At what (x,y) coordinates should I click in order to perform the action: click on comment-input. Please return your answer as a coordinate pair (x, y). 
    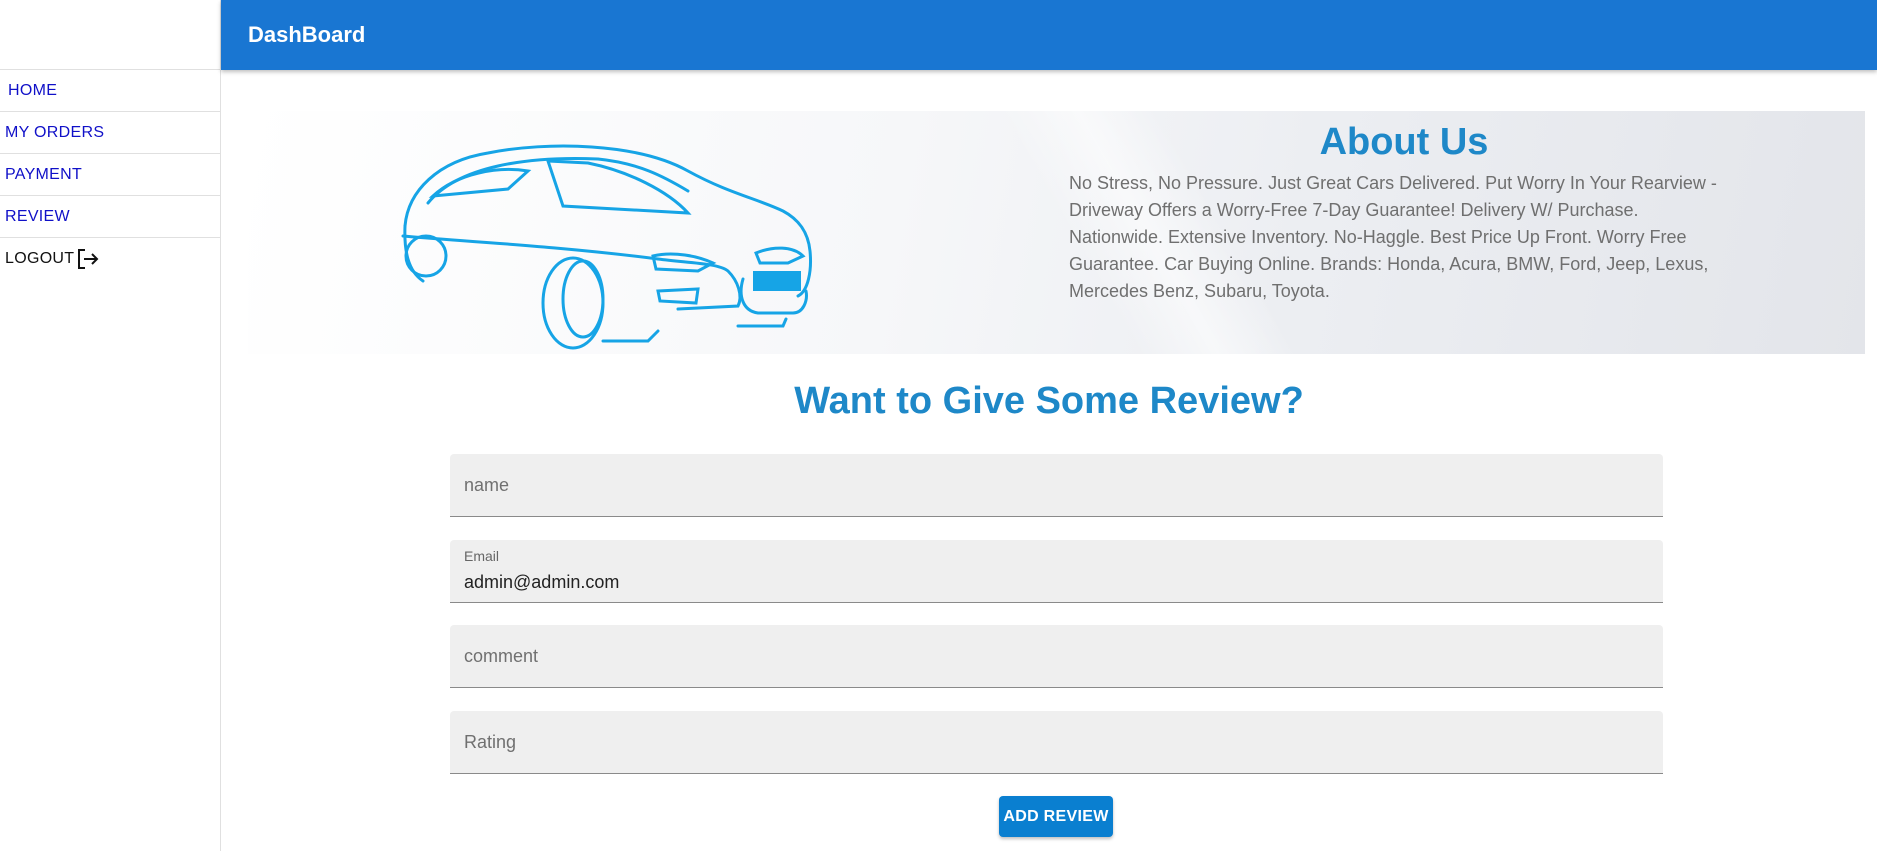
    Looking at the image, I should click on (1056, 656).